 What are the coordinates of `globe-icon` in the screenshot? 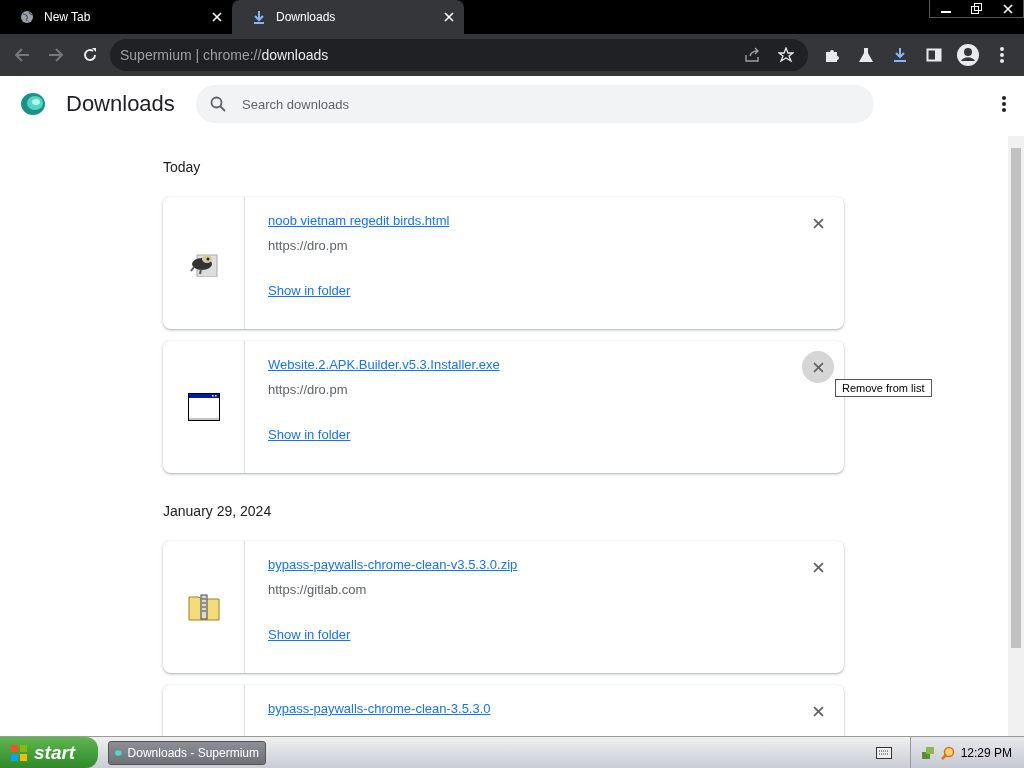 It's located at (27, 17).